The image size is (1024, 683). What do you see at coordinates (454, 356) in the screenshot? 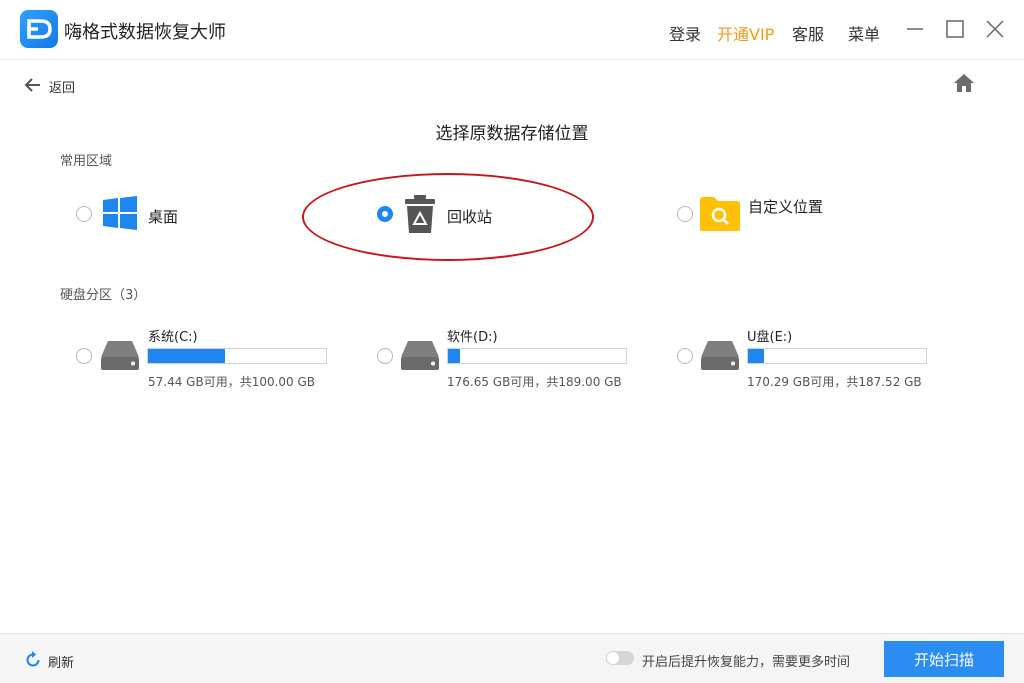
I see `disk-d-usage-fill` at bounding box center [454, 356].